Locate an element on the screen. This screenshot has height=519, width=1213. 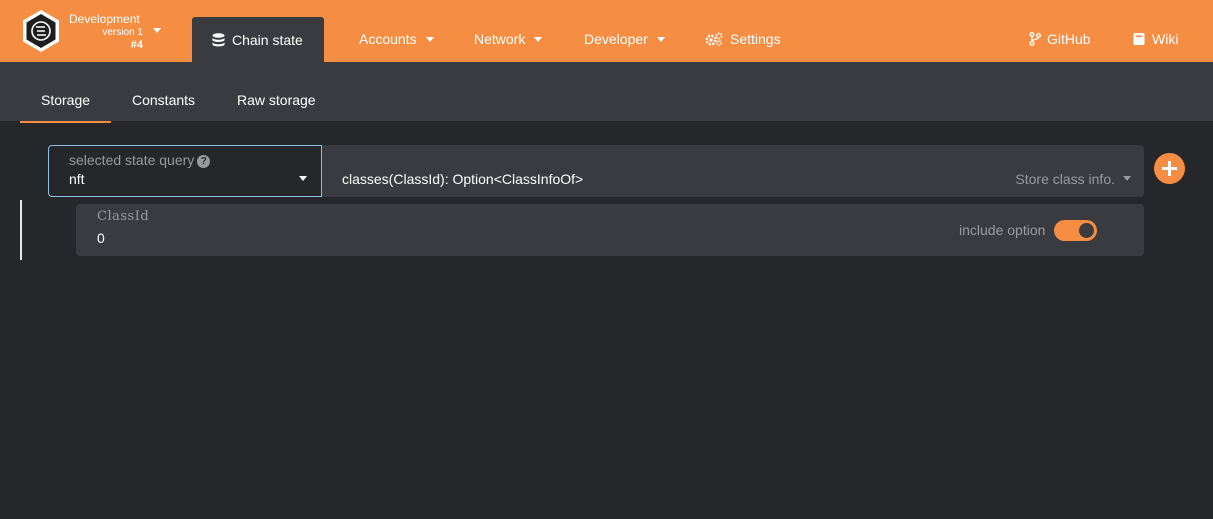
state-query-method-description: Store class info. is located at coordinates (1065, 179).